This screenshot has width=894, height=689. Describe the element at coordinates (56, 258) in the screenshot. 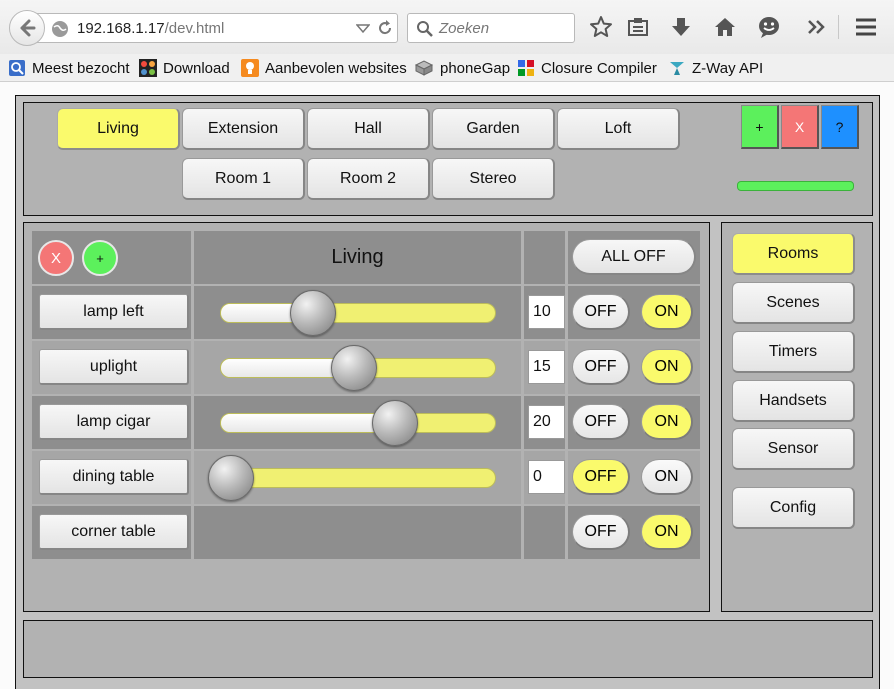

I see `remove-device-button: X` at that location.